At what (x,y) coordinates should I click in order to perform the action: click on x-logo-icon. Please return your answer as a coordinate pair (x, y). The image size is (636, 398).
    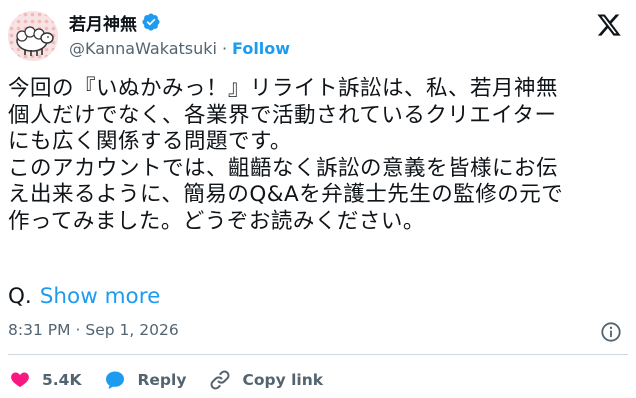
    Looking at the image, I should click on (609, 25).